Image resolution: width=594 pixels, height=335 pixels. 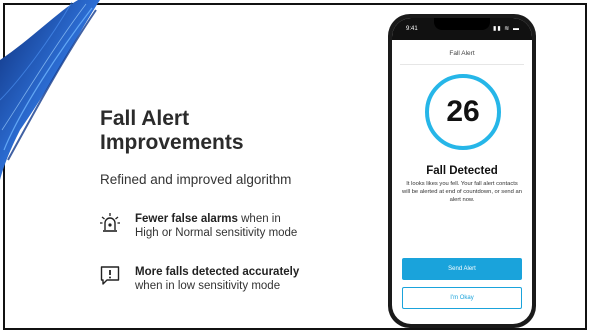 I want to click on feature-bold: Fewer false alarms, so click(x=186, y=219).